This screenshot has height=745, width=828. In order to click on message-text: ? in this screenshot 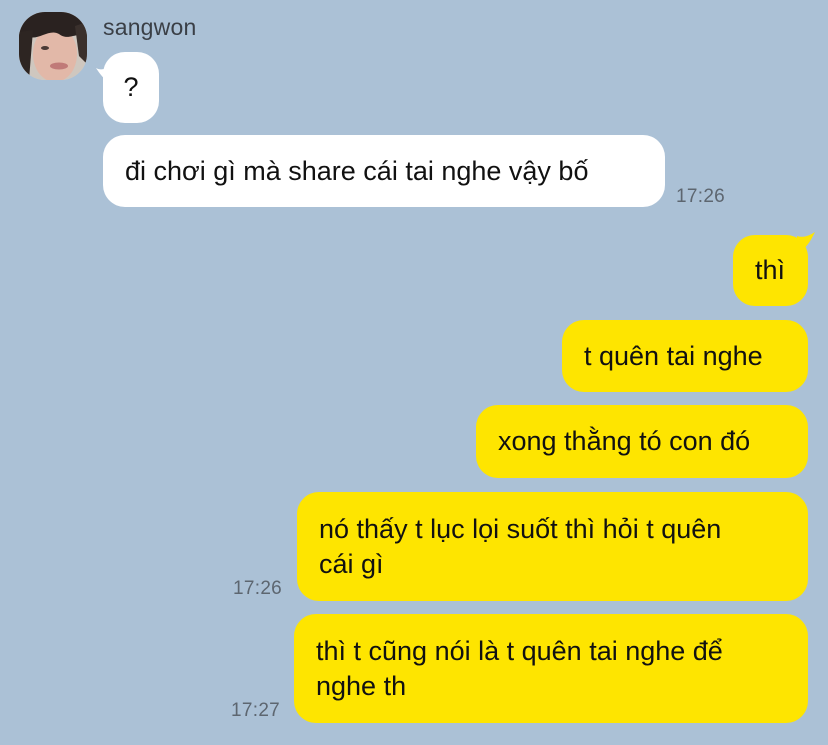, I will do `click(131, 87)`.